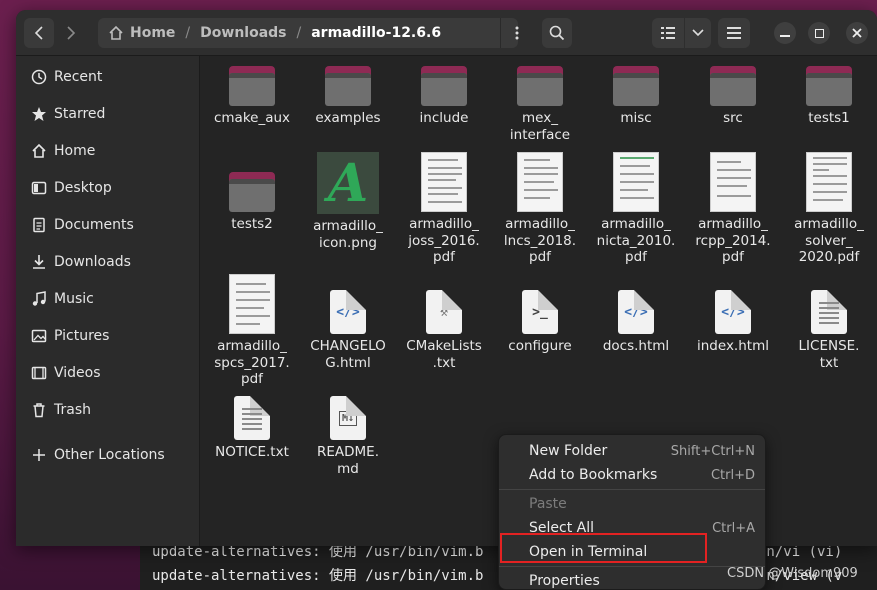 The width and height of the screenshot is (877, 590). I want to click on sidebar-item-recent: Recent, so click(109, 77).